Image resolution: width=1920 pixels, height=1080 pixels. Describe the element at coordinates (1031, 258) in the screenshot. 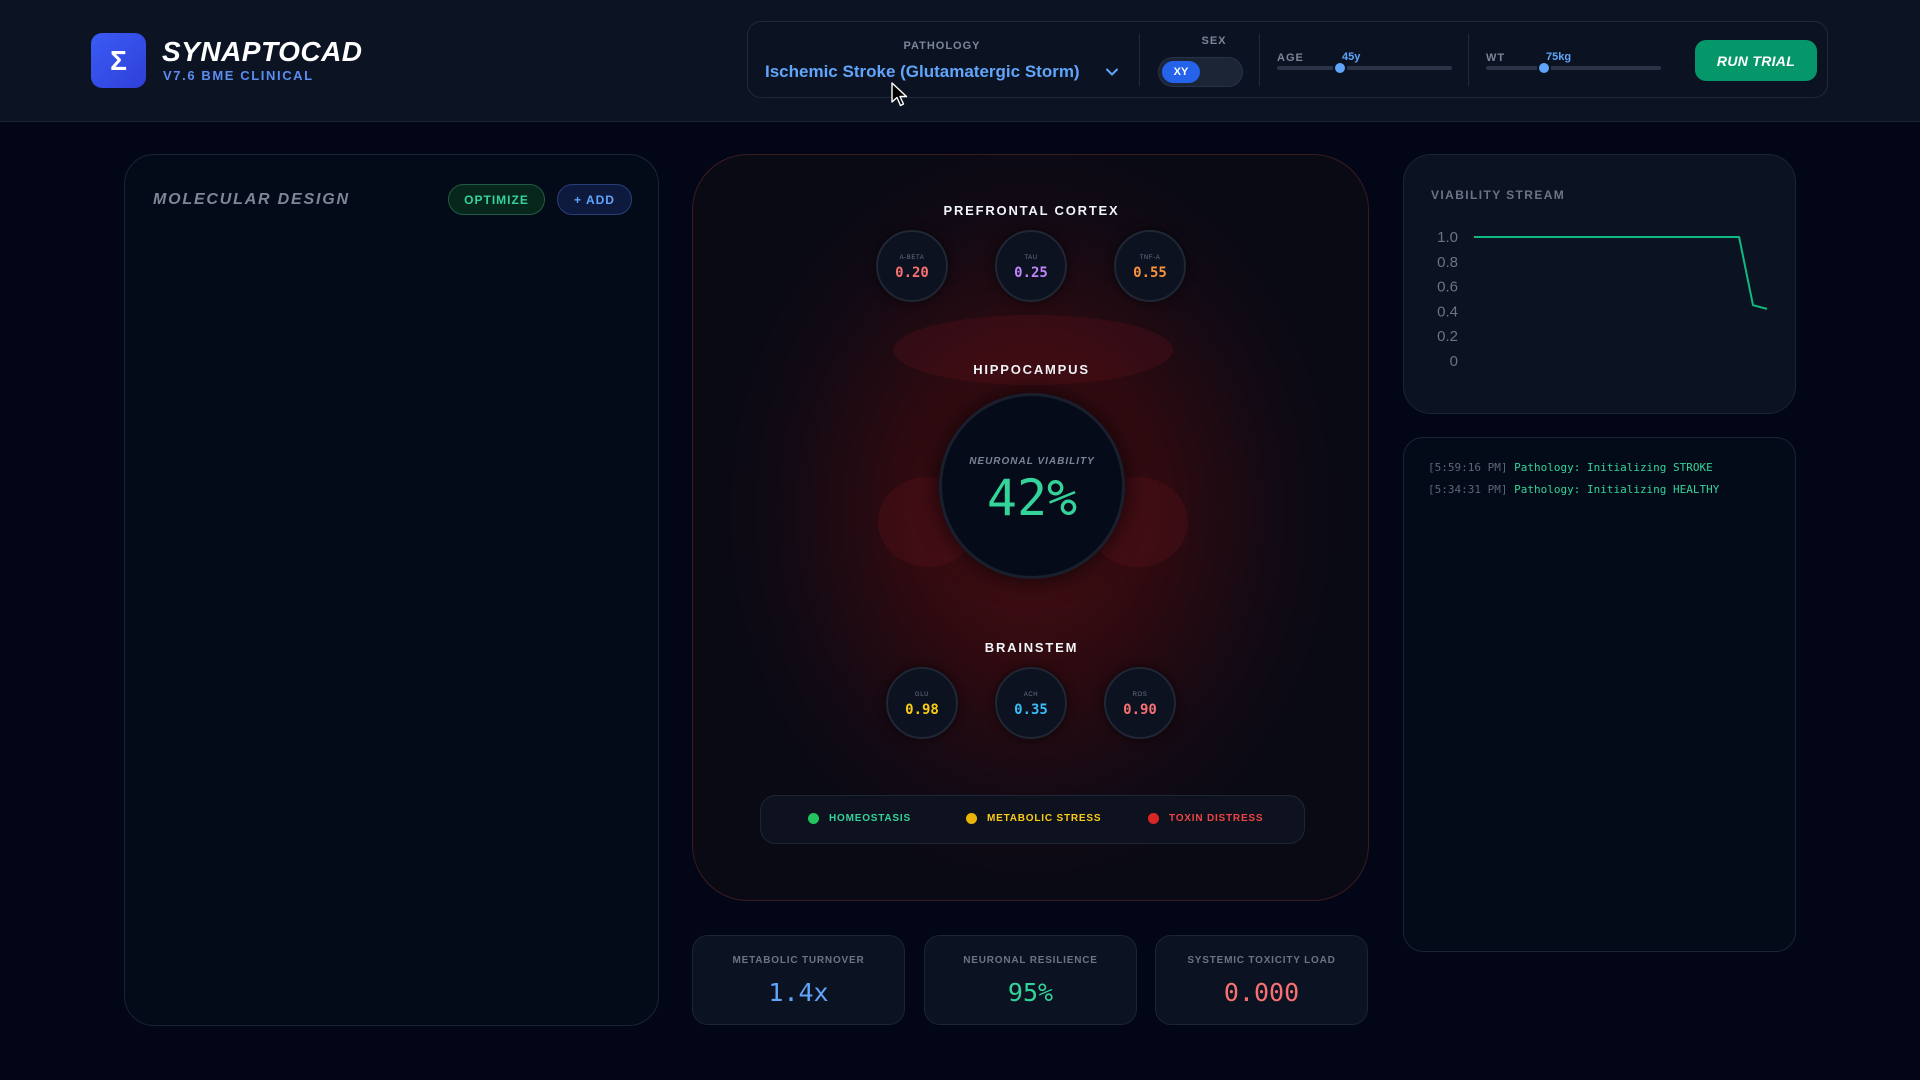

I see `node-label: TAU` at that location.